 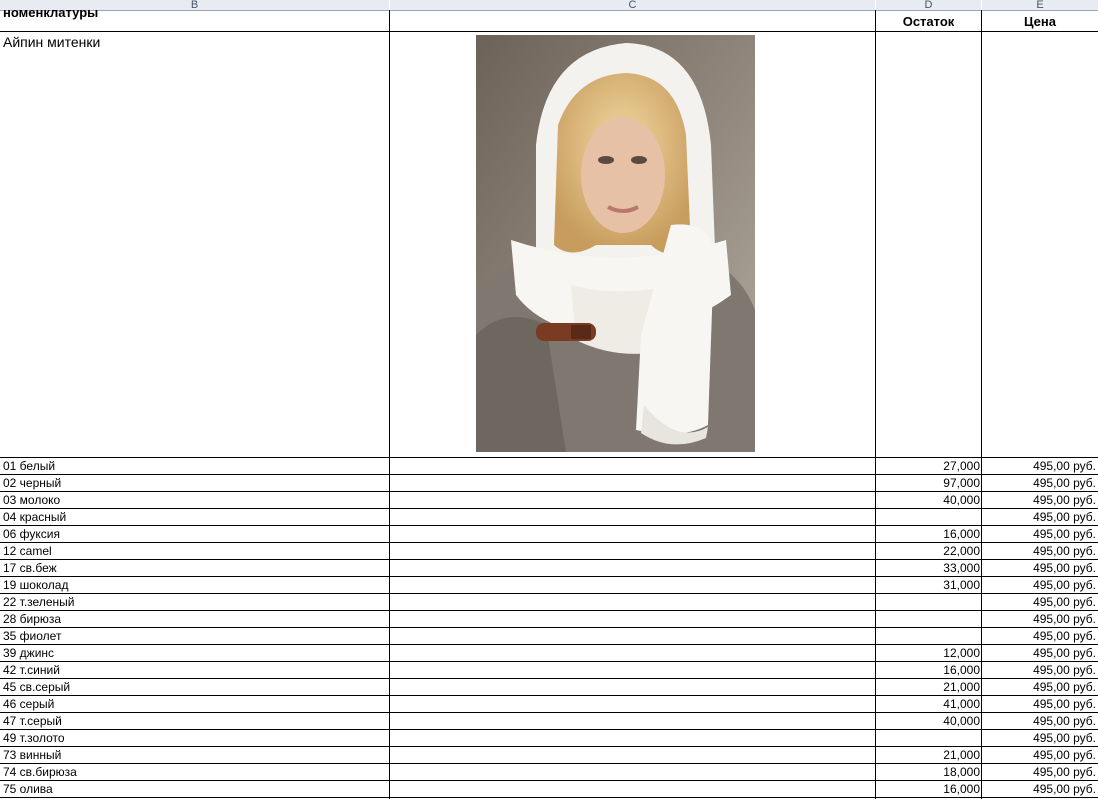 I want to click on header-cell-stock: Остаток, so click(x=928, y=22).